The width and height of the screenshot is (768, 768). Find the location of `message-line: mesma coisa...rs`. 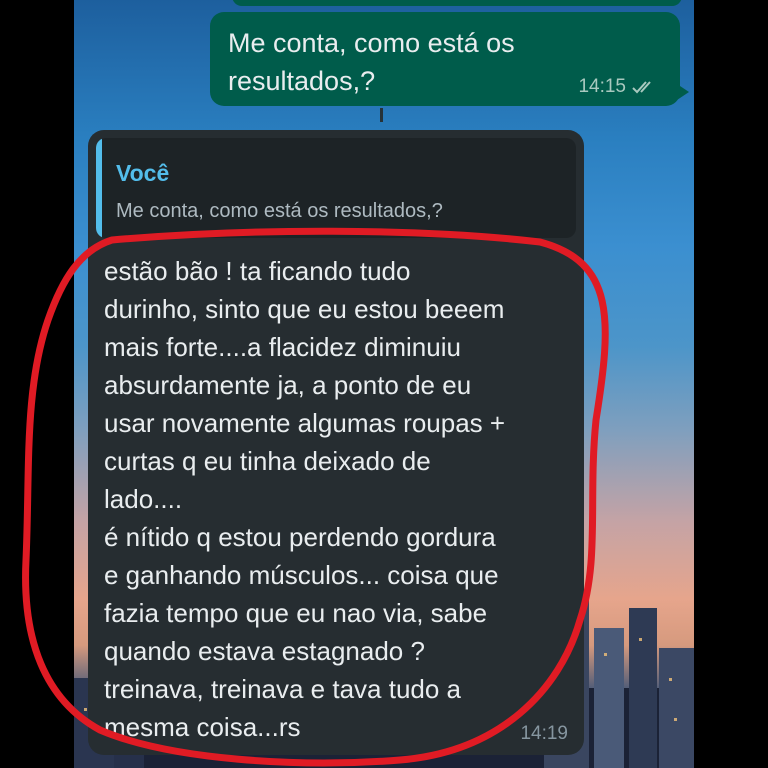

message-line: mesma coisa...rs is located at coordinates (202, 727).